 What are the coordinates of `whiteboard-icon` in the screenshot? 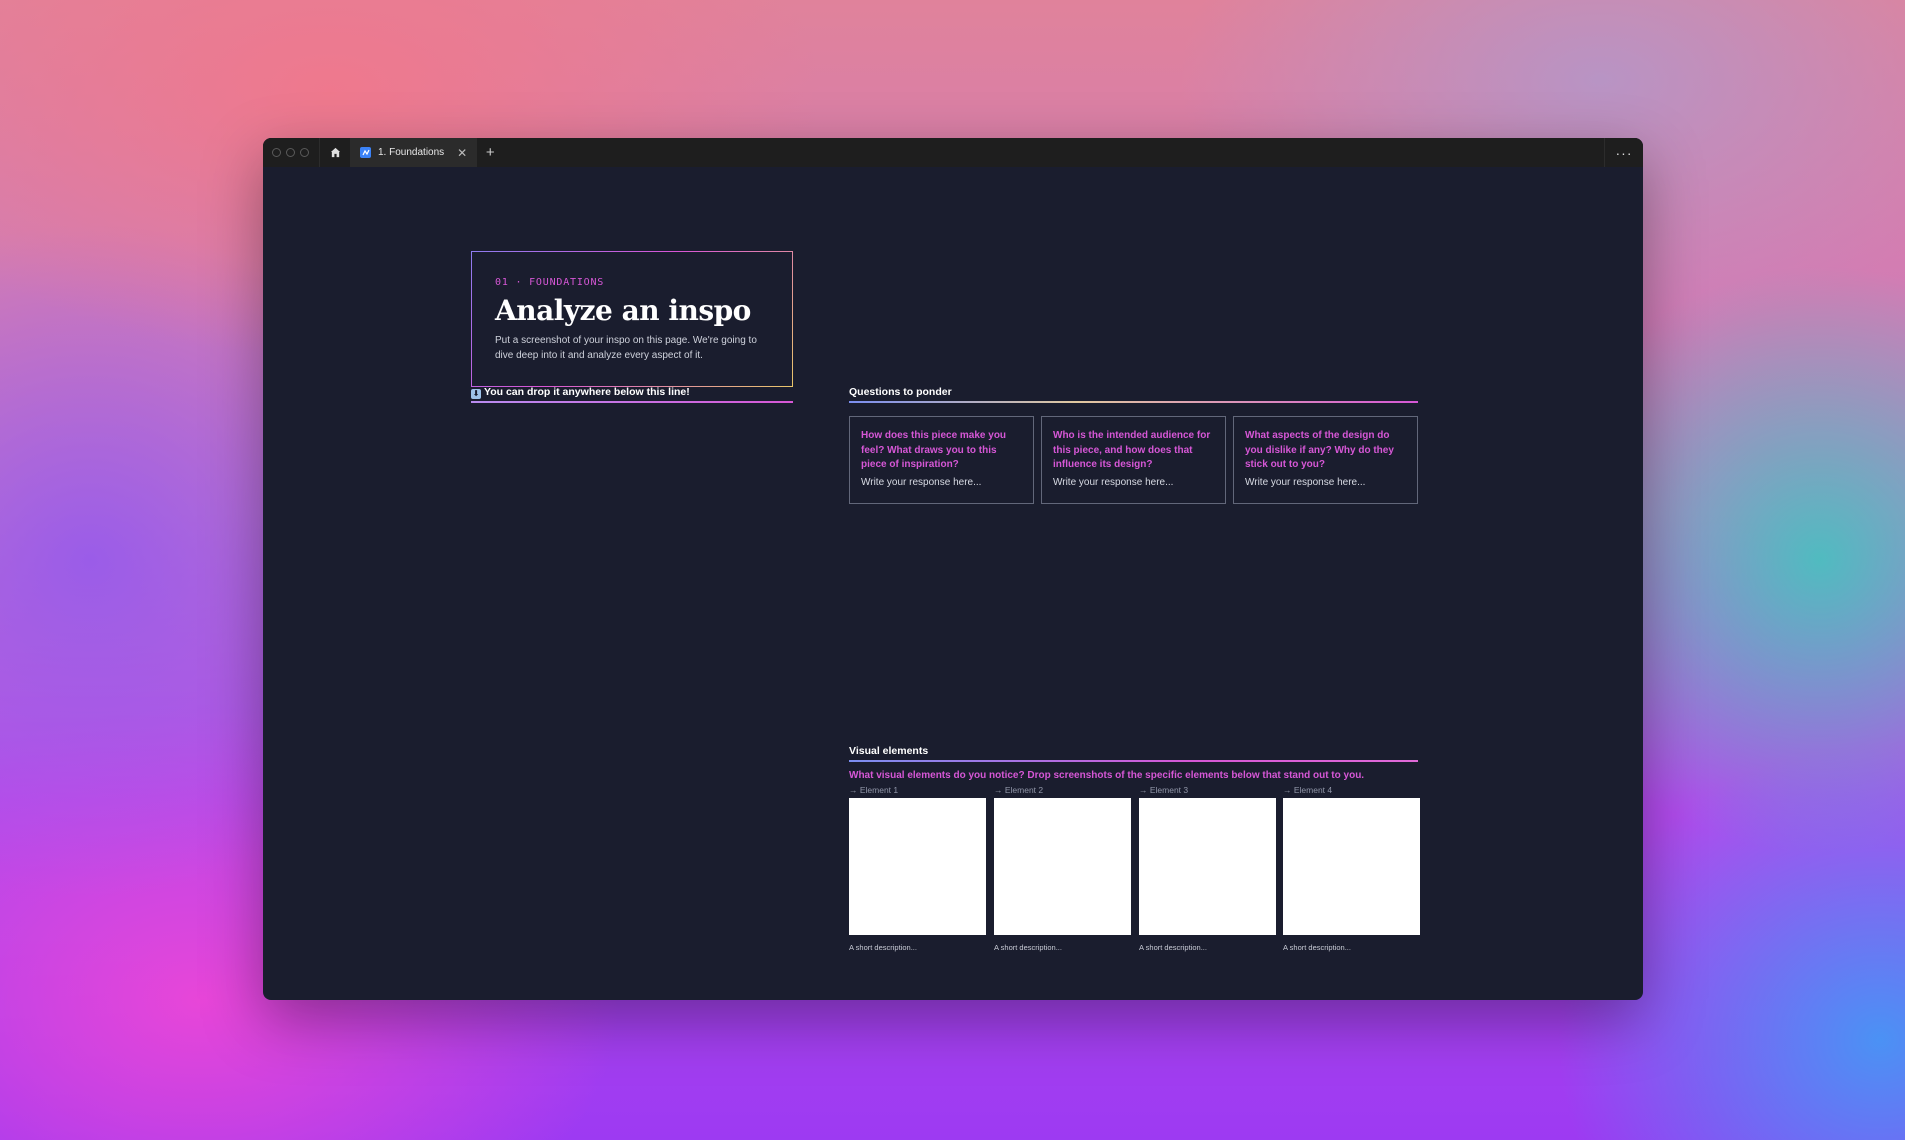 It's located at (365, 152).